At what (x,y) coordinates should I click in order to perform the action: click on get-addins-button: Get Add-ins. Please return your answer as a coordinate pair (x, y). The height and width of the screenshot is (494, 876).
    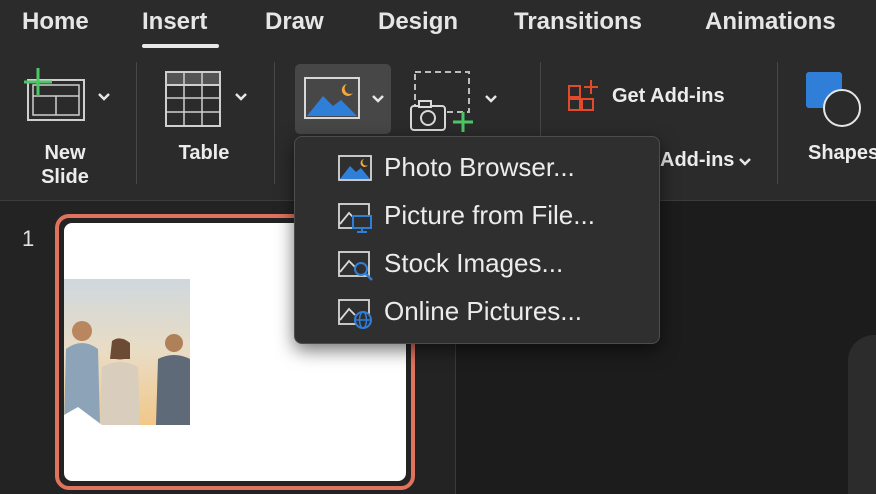
    Looking at the image, I should click on (655, 96).